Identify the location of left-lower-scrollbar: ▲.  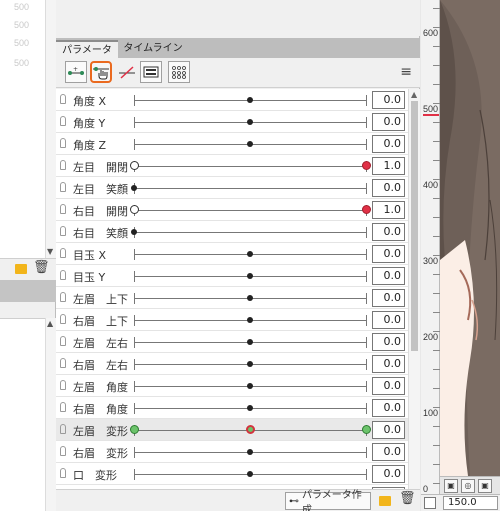
(50, 414).